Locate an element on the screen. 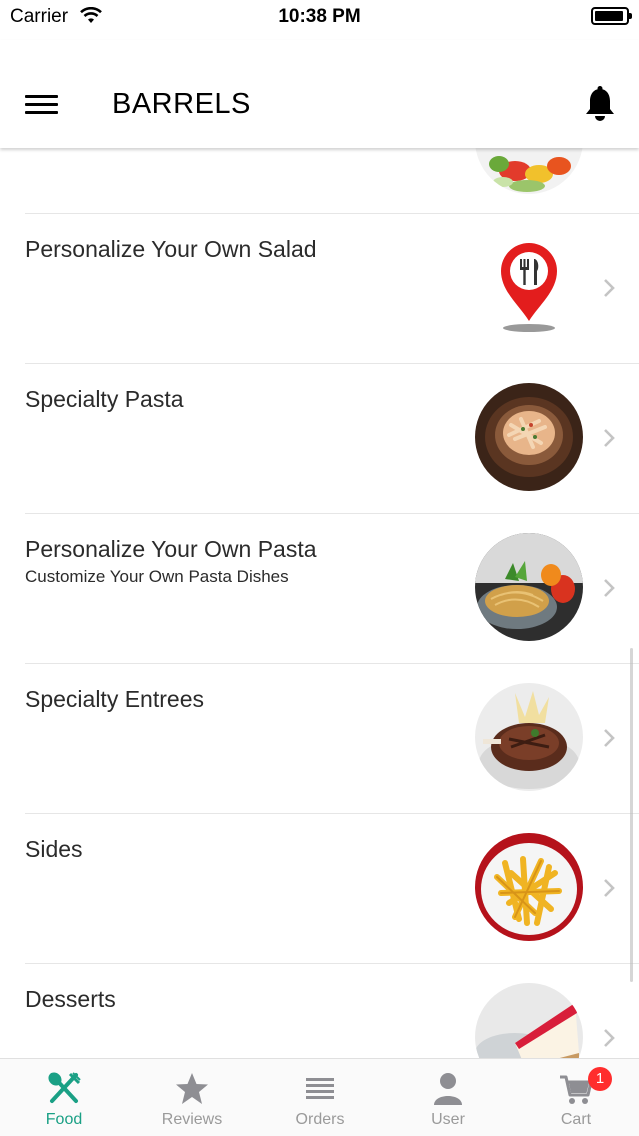  user-icon is located at coordinates (448, 1089).